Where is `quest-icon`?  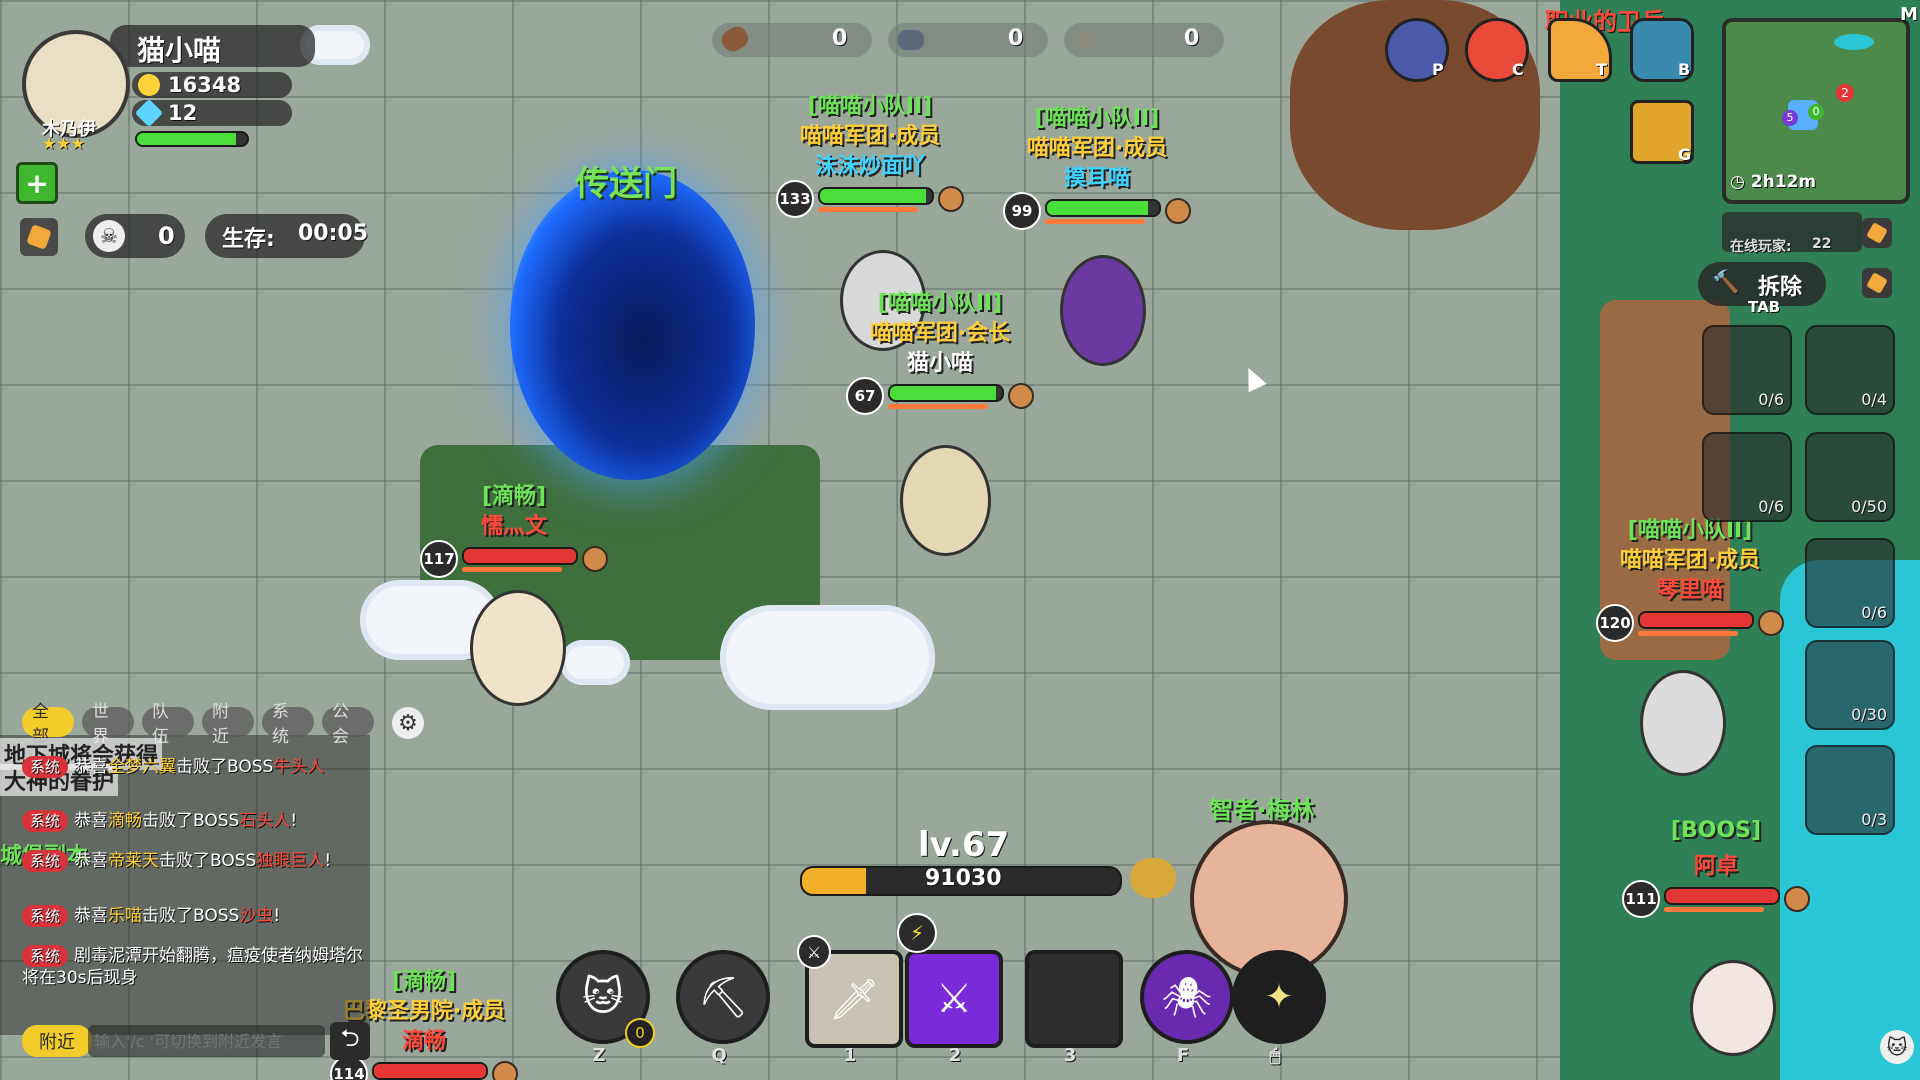
quest-icon is located at coordinates (39, 237).